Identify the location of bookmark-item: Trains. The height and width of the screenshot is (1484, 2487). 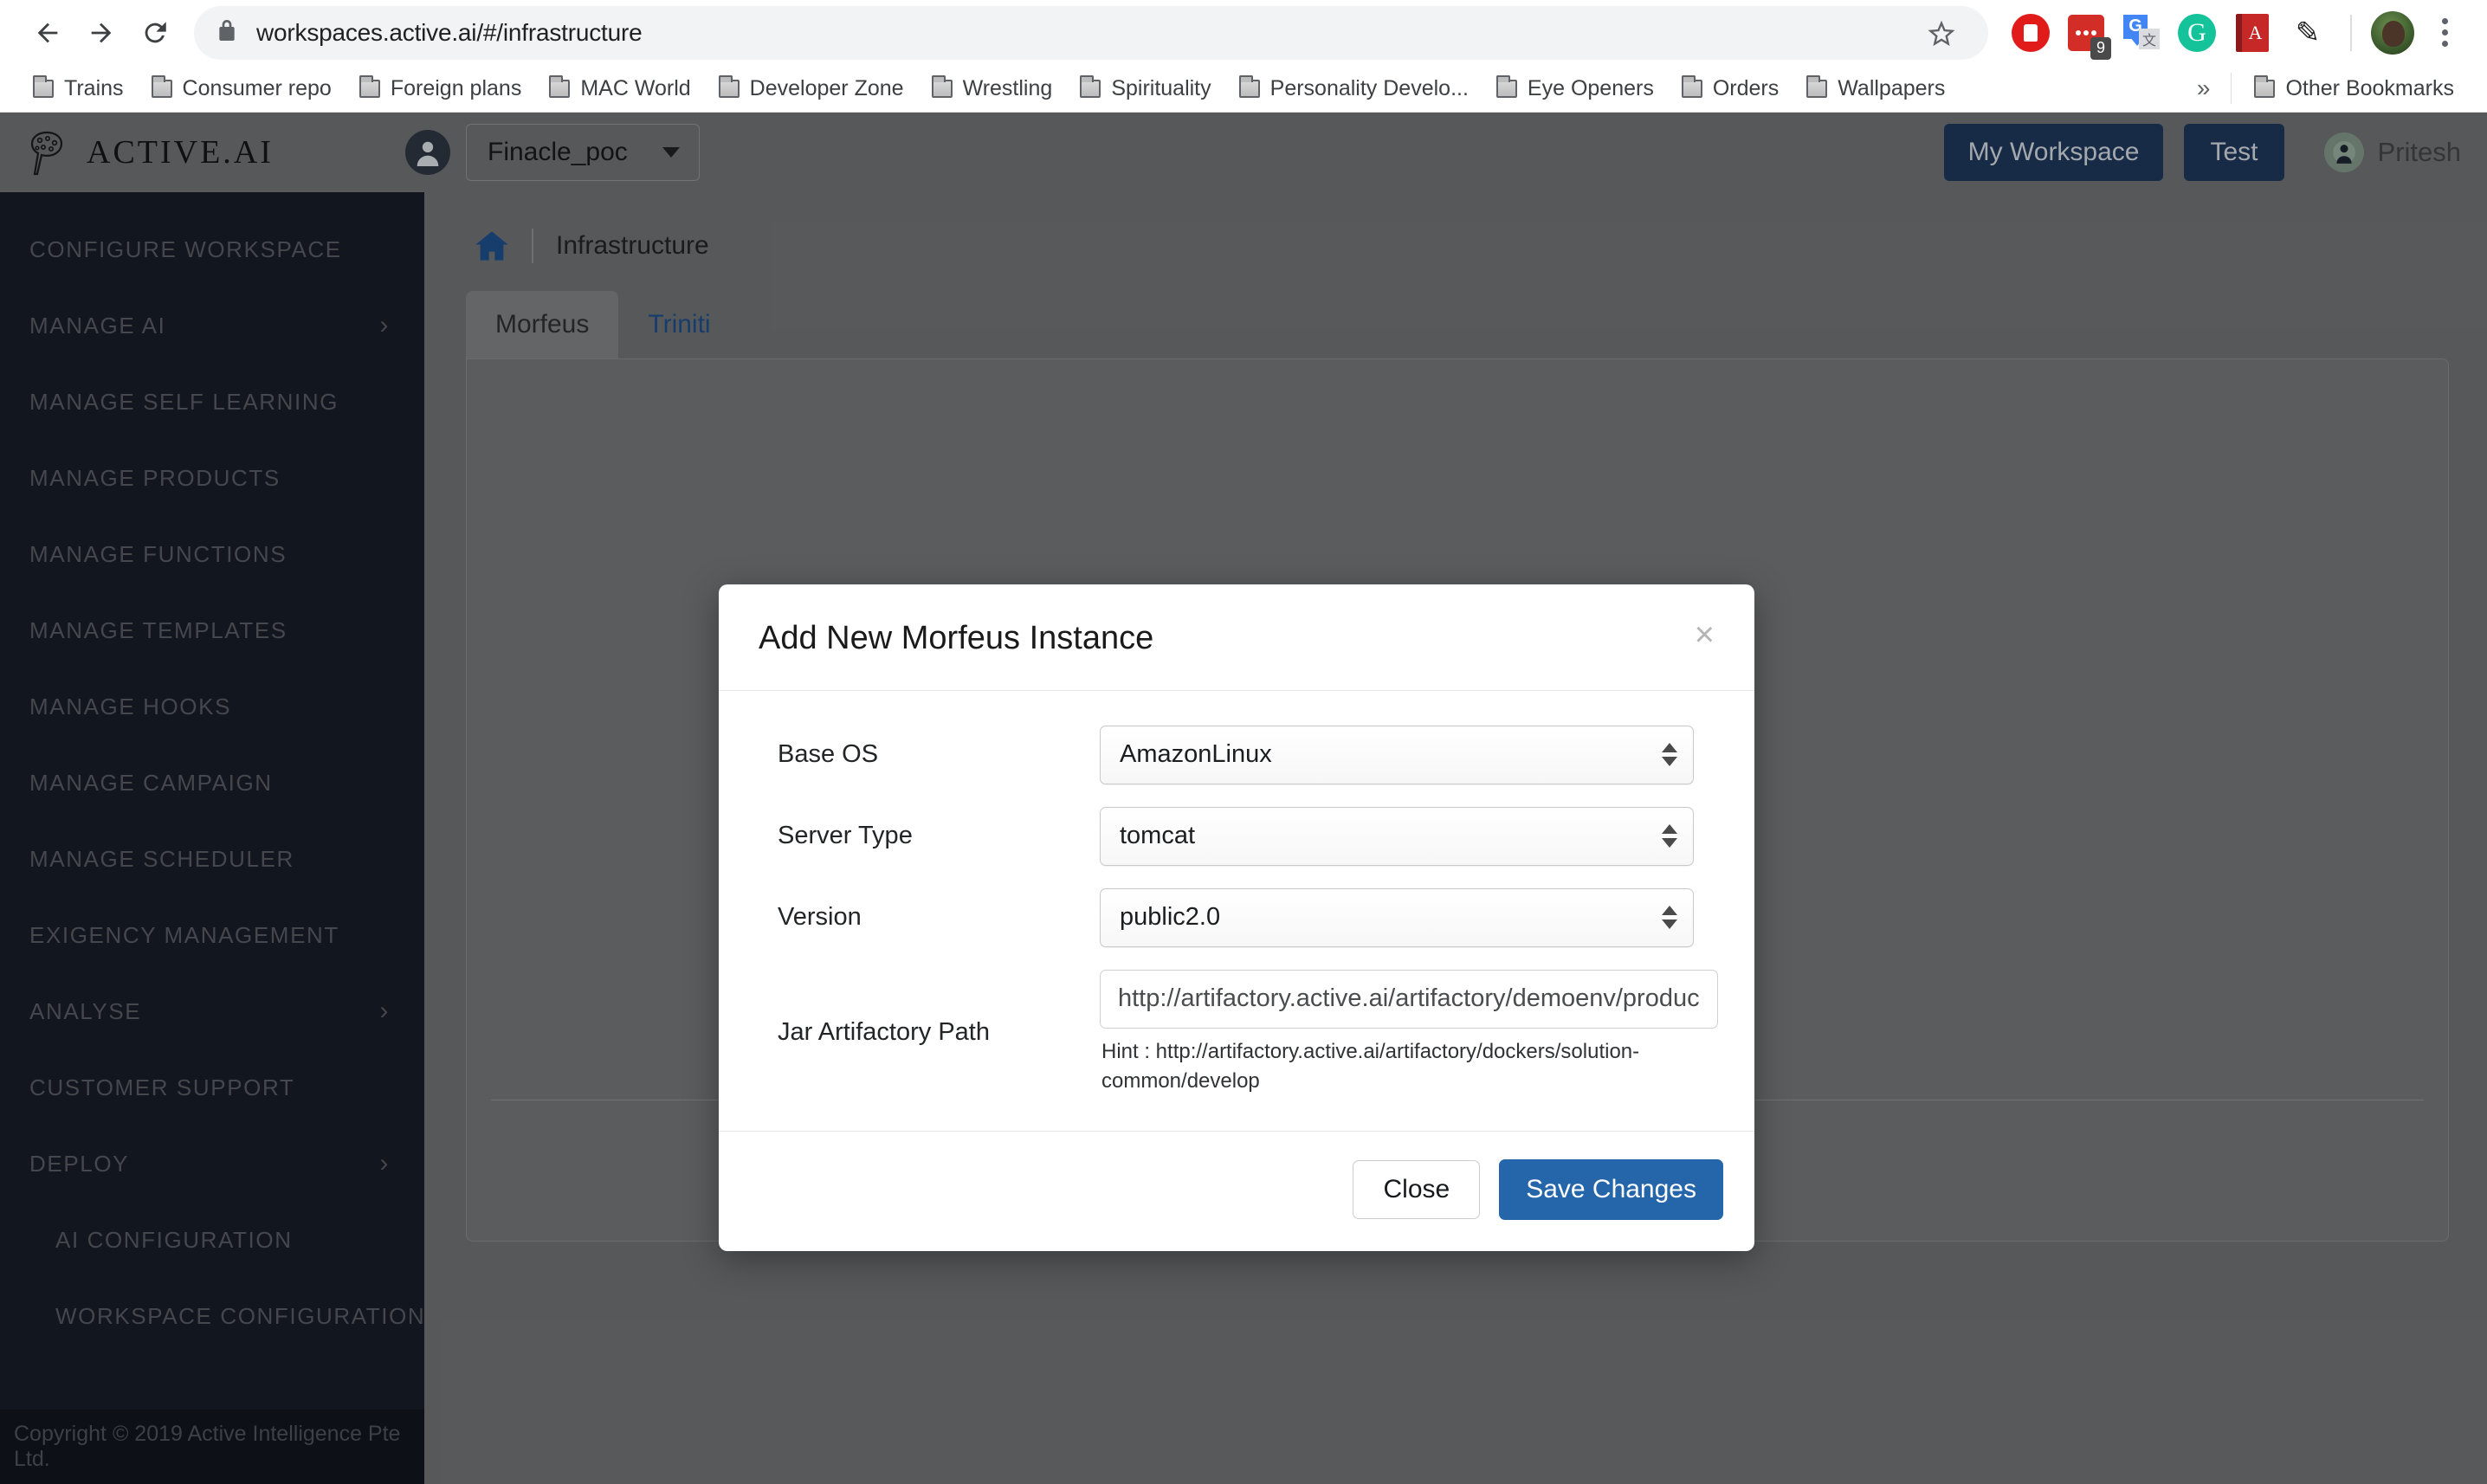
(78, 88).